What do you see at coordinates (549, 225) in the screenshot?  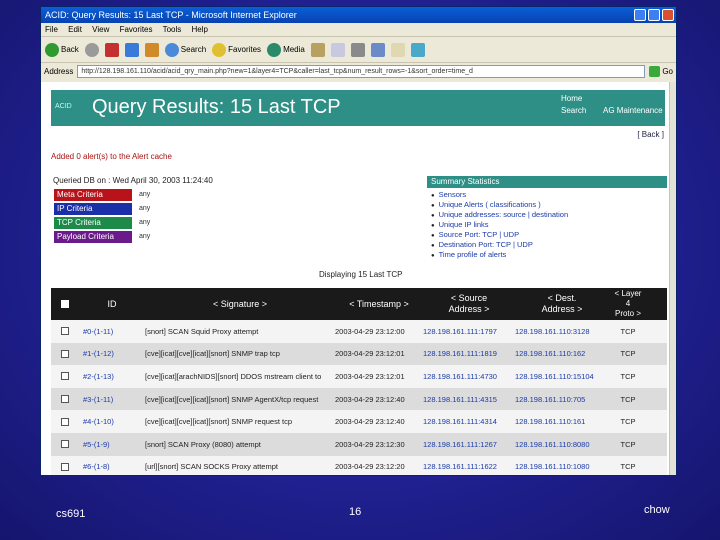 I see `stats-item-unique-ip-links: Unique IP links` at bounding box center [549, 225].